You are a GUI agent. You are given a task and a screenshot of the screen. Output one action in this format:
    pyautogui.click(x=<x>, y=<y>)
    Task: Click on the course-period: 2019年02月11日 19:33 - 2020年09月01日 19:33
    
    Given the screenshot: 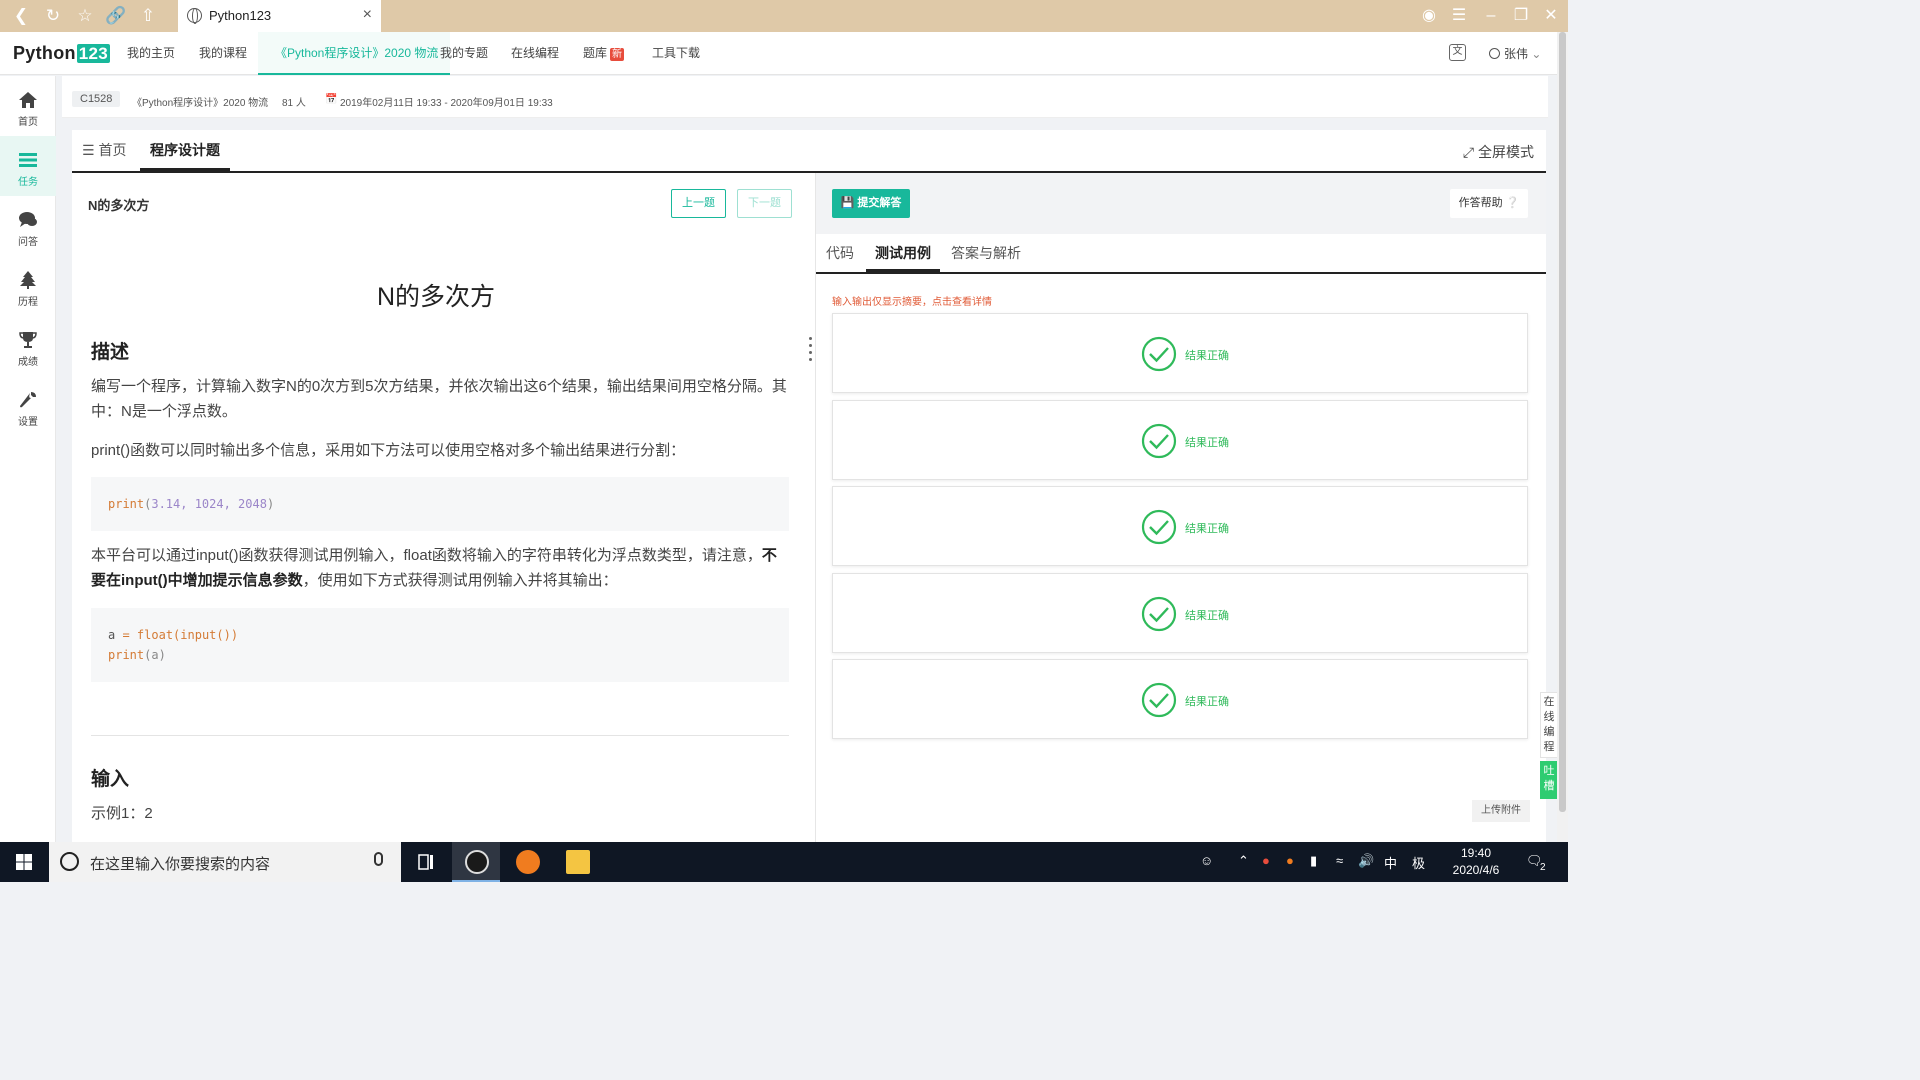 What is the action you would take?
    pyautogui.click(x=446, y=103)
    